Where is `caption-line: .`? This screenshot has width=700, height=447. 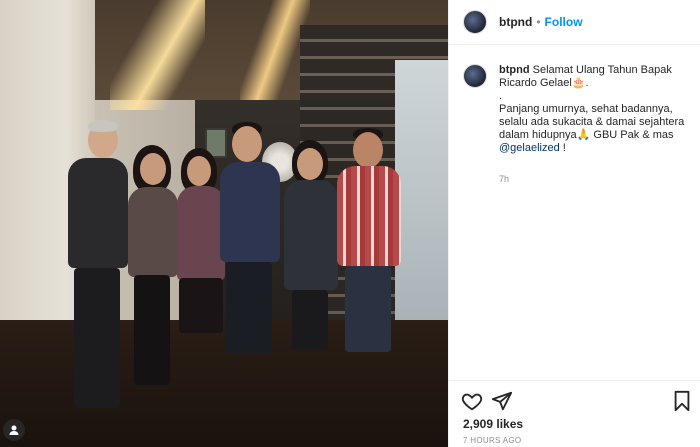 caption-line: . is located at coordinates (501, 96).